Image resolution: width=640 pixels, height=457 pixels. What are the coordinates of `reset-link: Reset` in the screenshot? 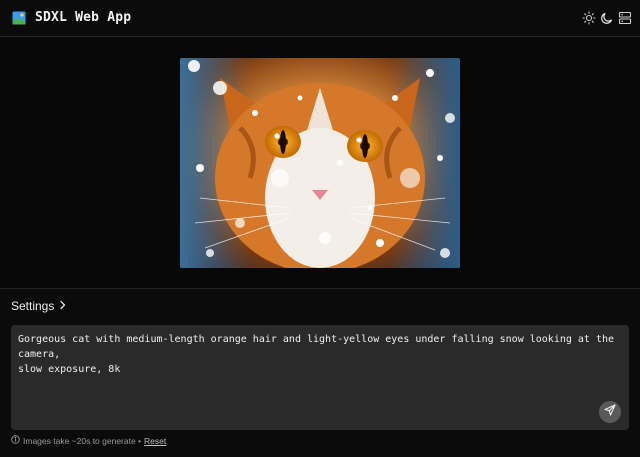 It's located at (155, 441).